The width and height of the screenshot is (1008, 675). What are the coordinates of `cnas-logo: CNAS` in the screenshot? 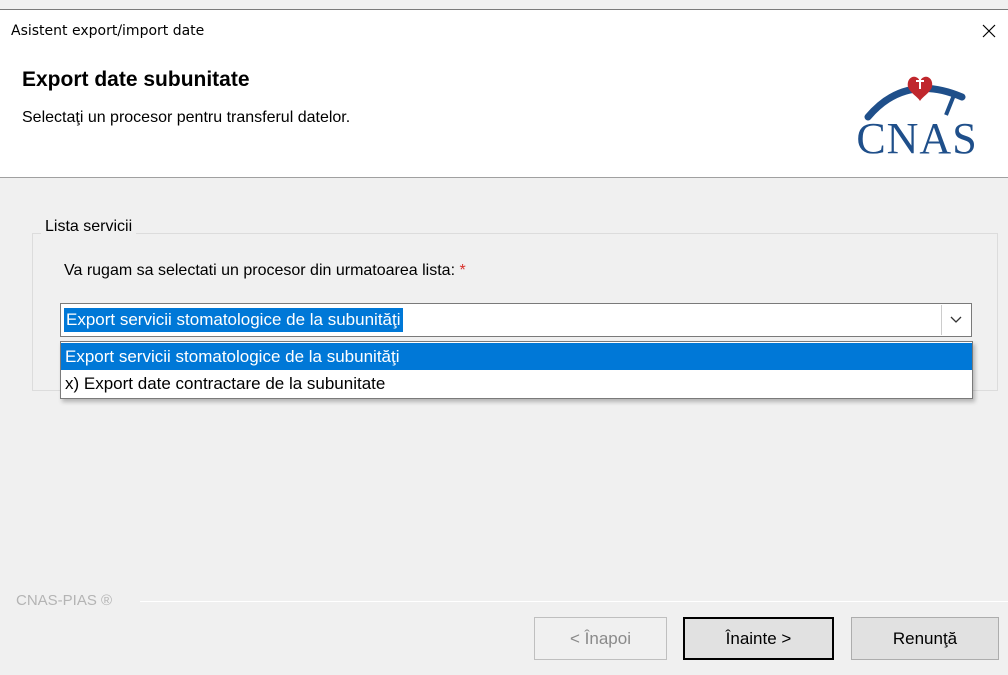 It's located at (917, 115).